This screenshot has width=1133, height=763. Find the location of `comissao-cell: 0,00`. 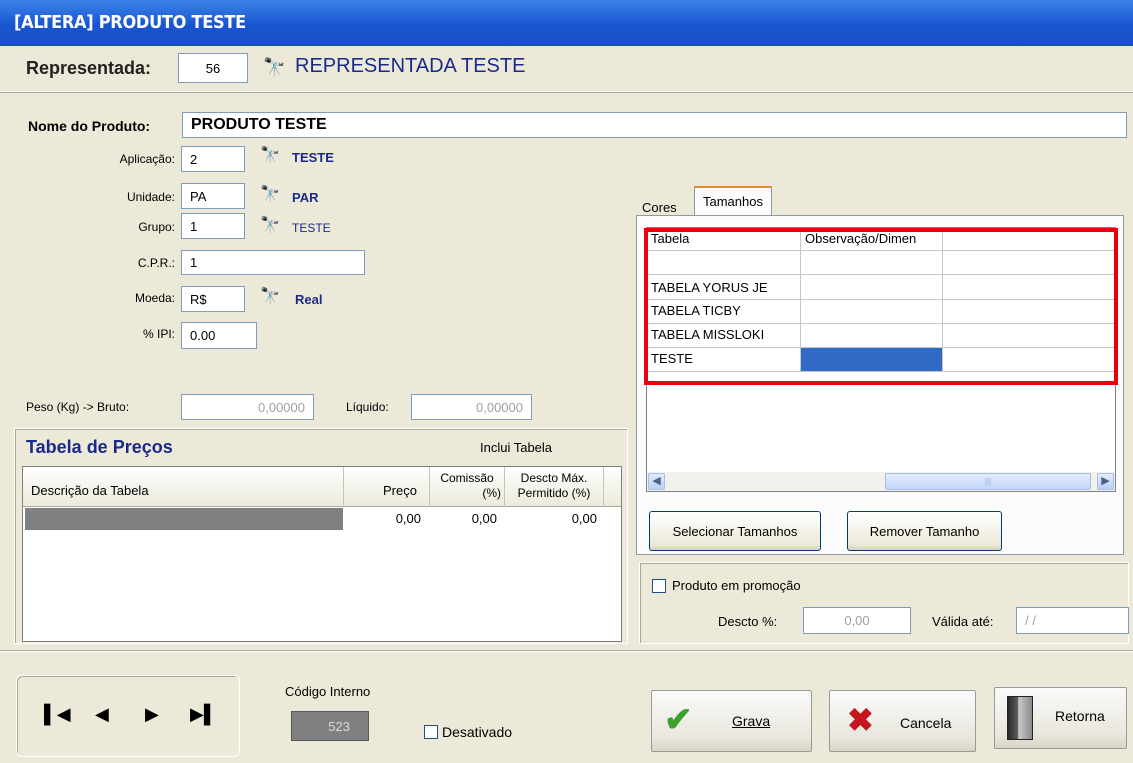

comissao-cell: 0,00 is located at coordinates (465, 518).